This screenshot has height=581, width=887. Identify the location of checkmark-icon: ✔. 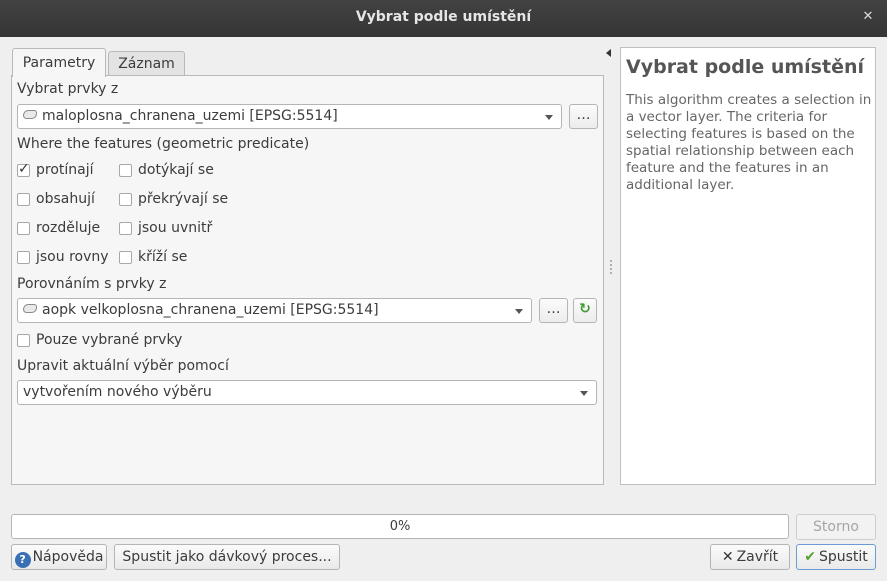
(810, 557).